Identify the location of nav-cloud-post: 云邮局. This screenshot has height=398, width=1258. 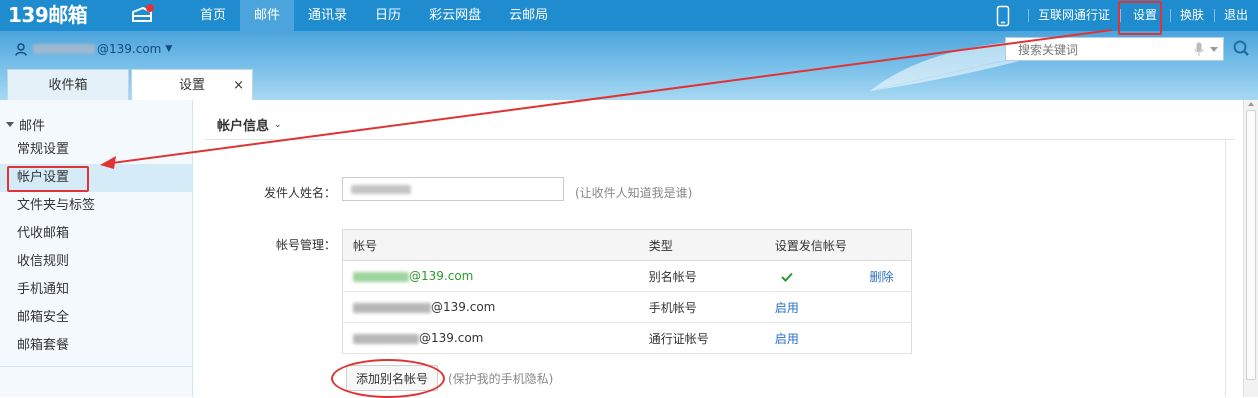
(528, 15).